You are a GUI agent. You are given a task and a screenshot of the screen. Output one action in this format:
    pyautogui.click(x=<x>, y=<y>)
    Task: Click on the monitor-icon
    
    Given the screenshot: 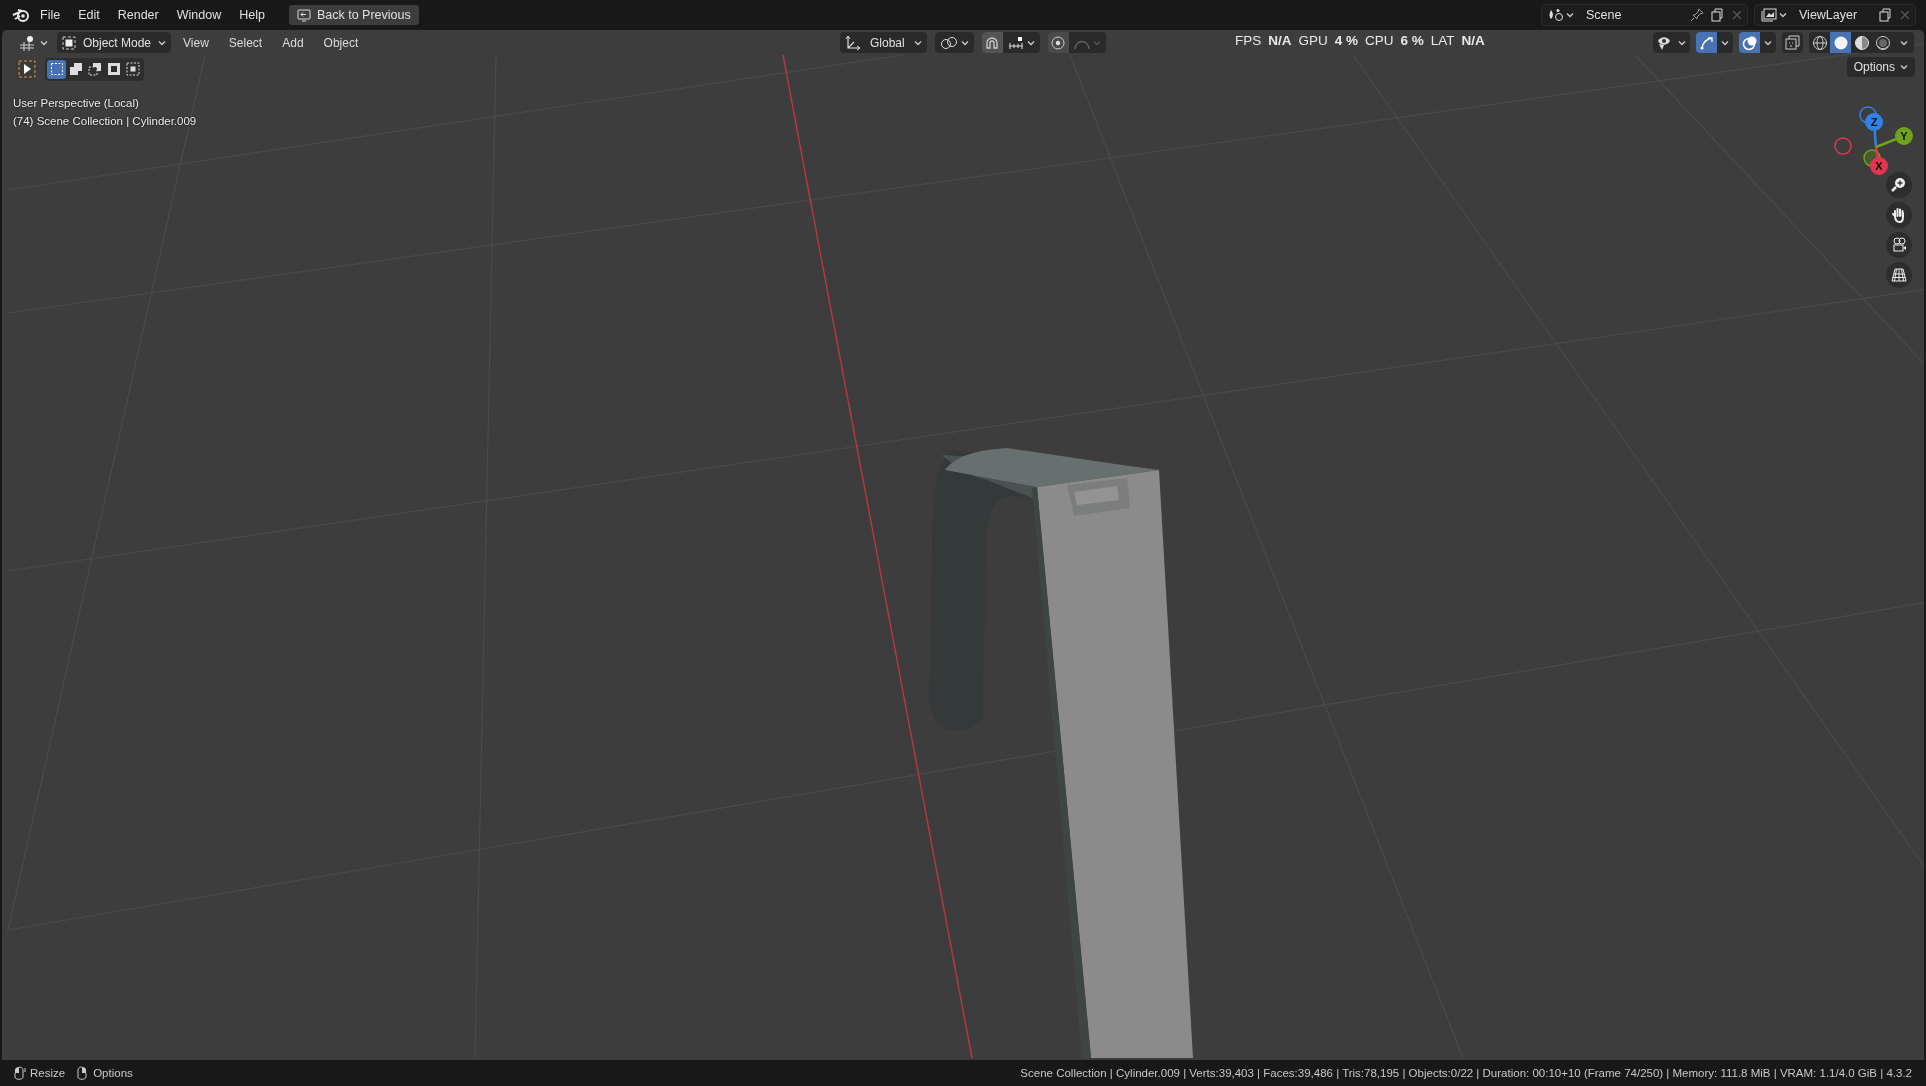 What is the action you would take?
    pyautogui.click(x=303, y=15)
    